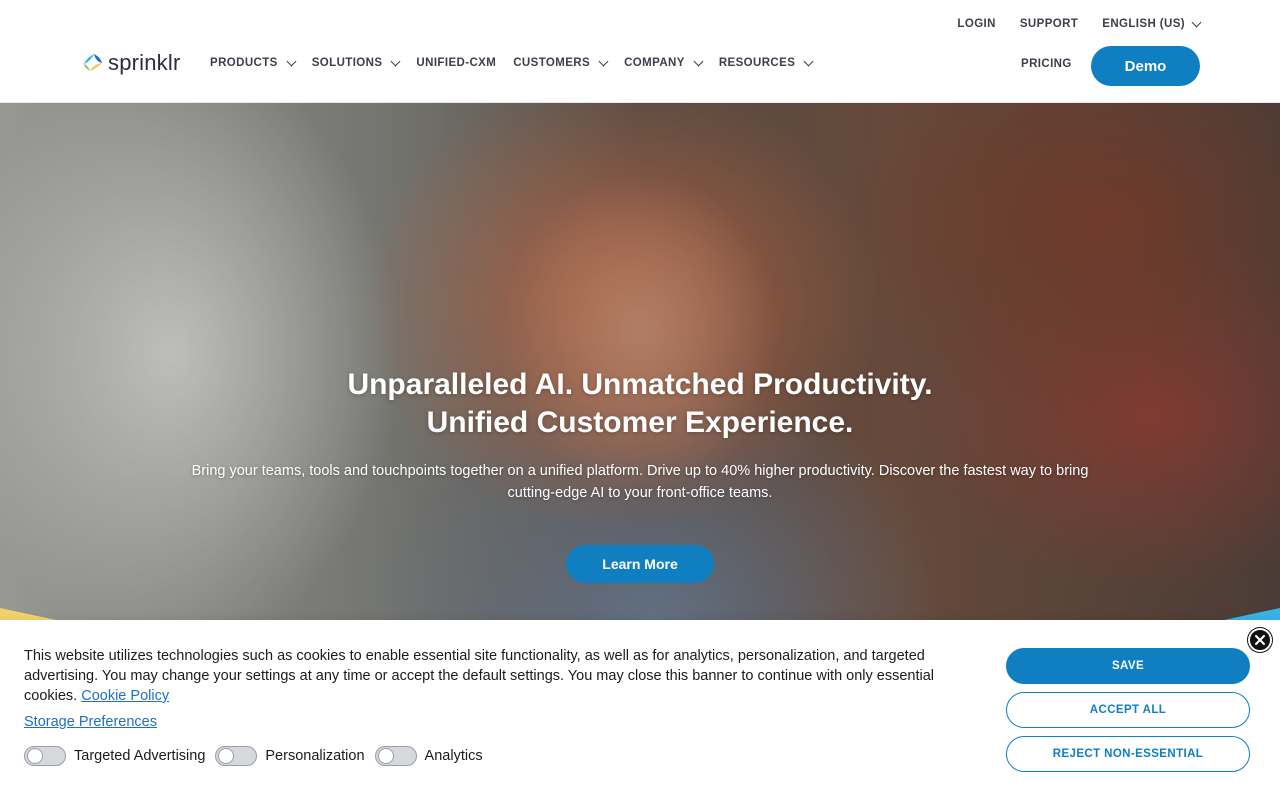 This screenshot has width=1280, height=800. Describe the element at coordinates (640, 564) in the screenshot. I see `learn-more-button: Learn More` at that location.